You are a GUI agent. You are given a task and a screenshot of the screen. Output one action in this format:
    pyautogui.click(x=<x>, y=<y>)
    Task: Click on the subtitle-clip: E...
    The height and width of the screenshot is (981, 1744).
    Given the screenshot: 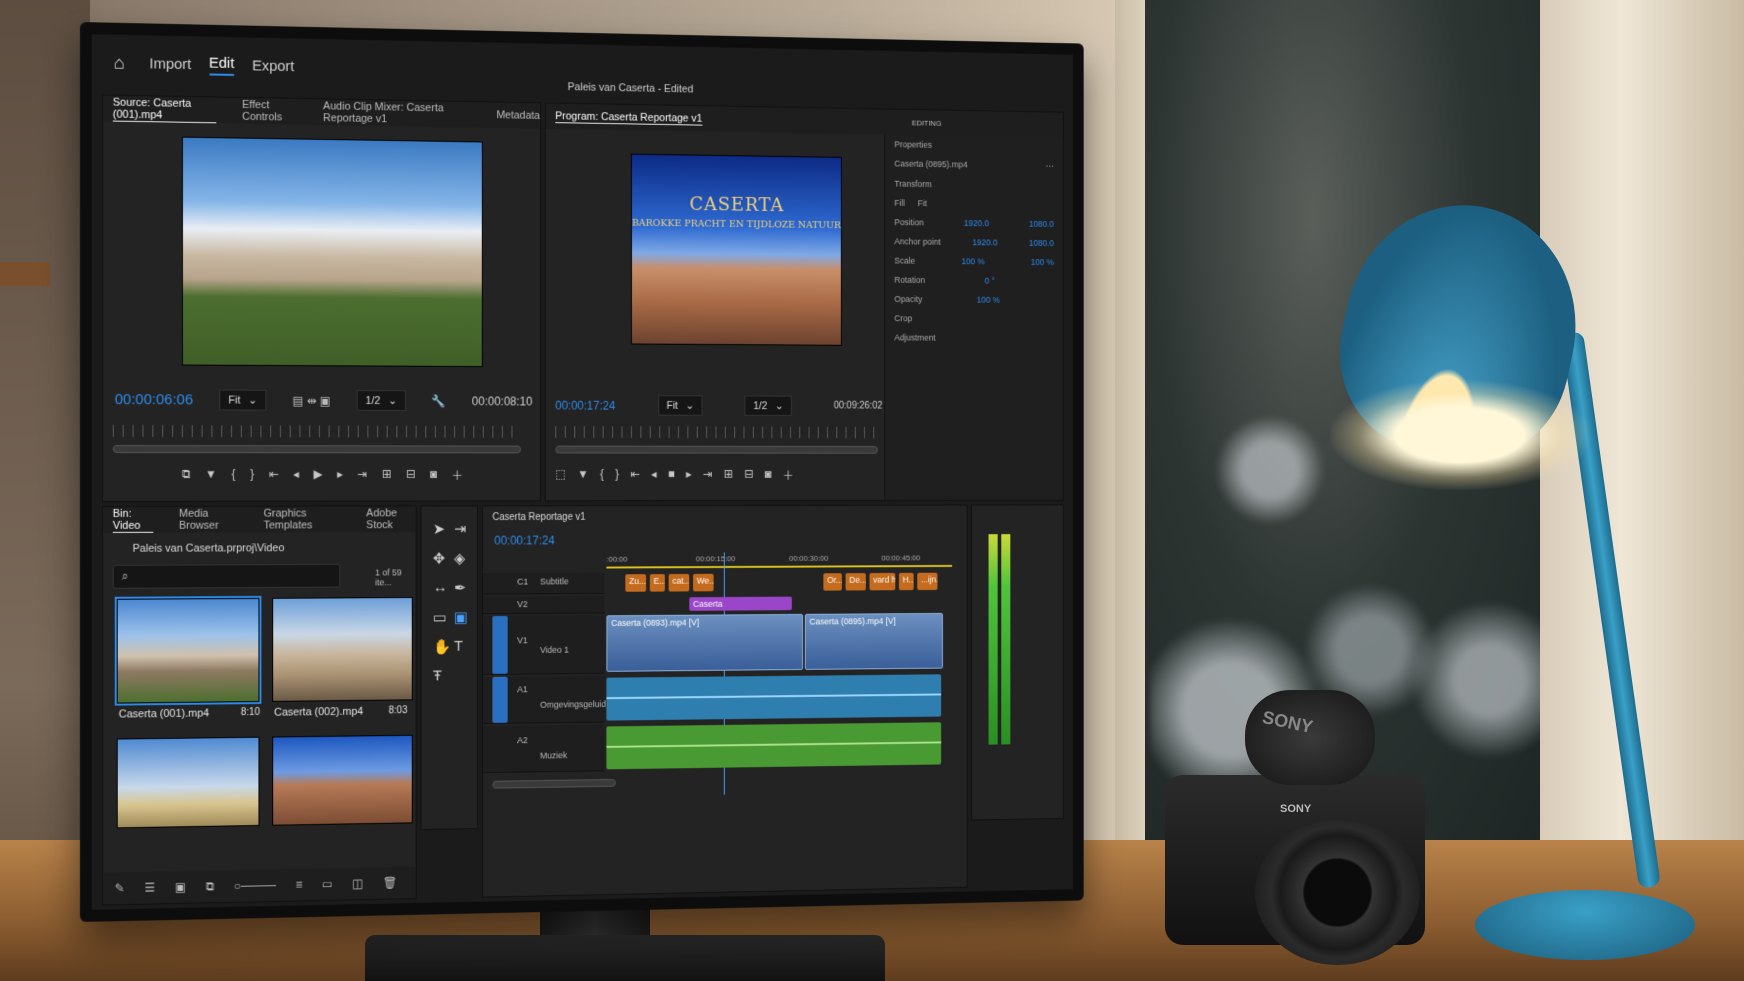 What is the action you would take?
    pyautogui.click(x=657, y=583)
    